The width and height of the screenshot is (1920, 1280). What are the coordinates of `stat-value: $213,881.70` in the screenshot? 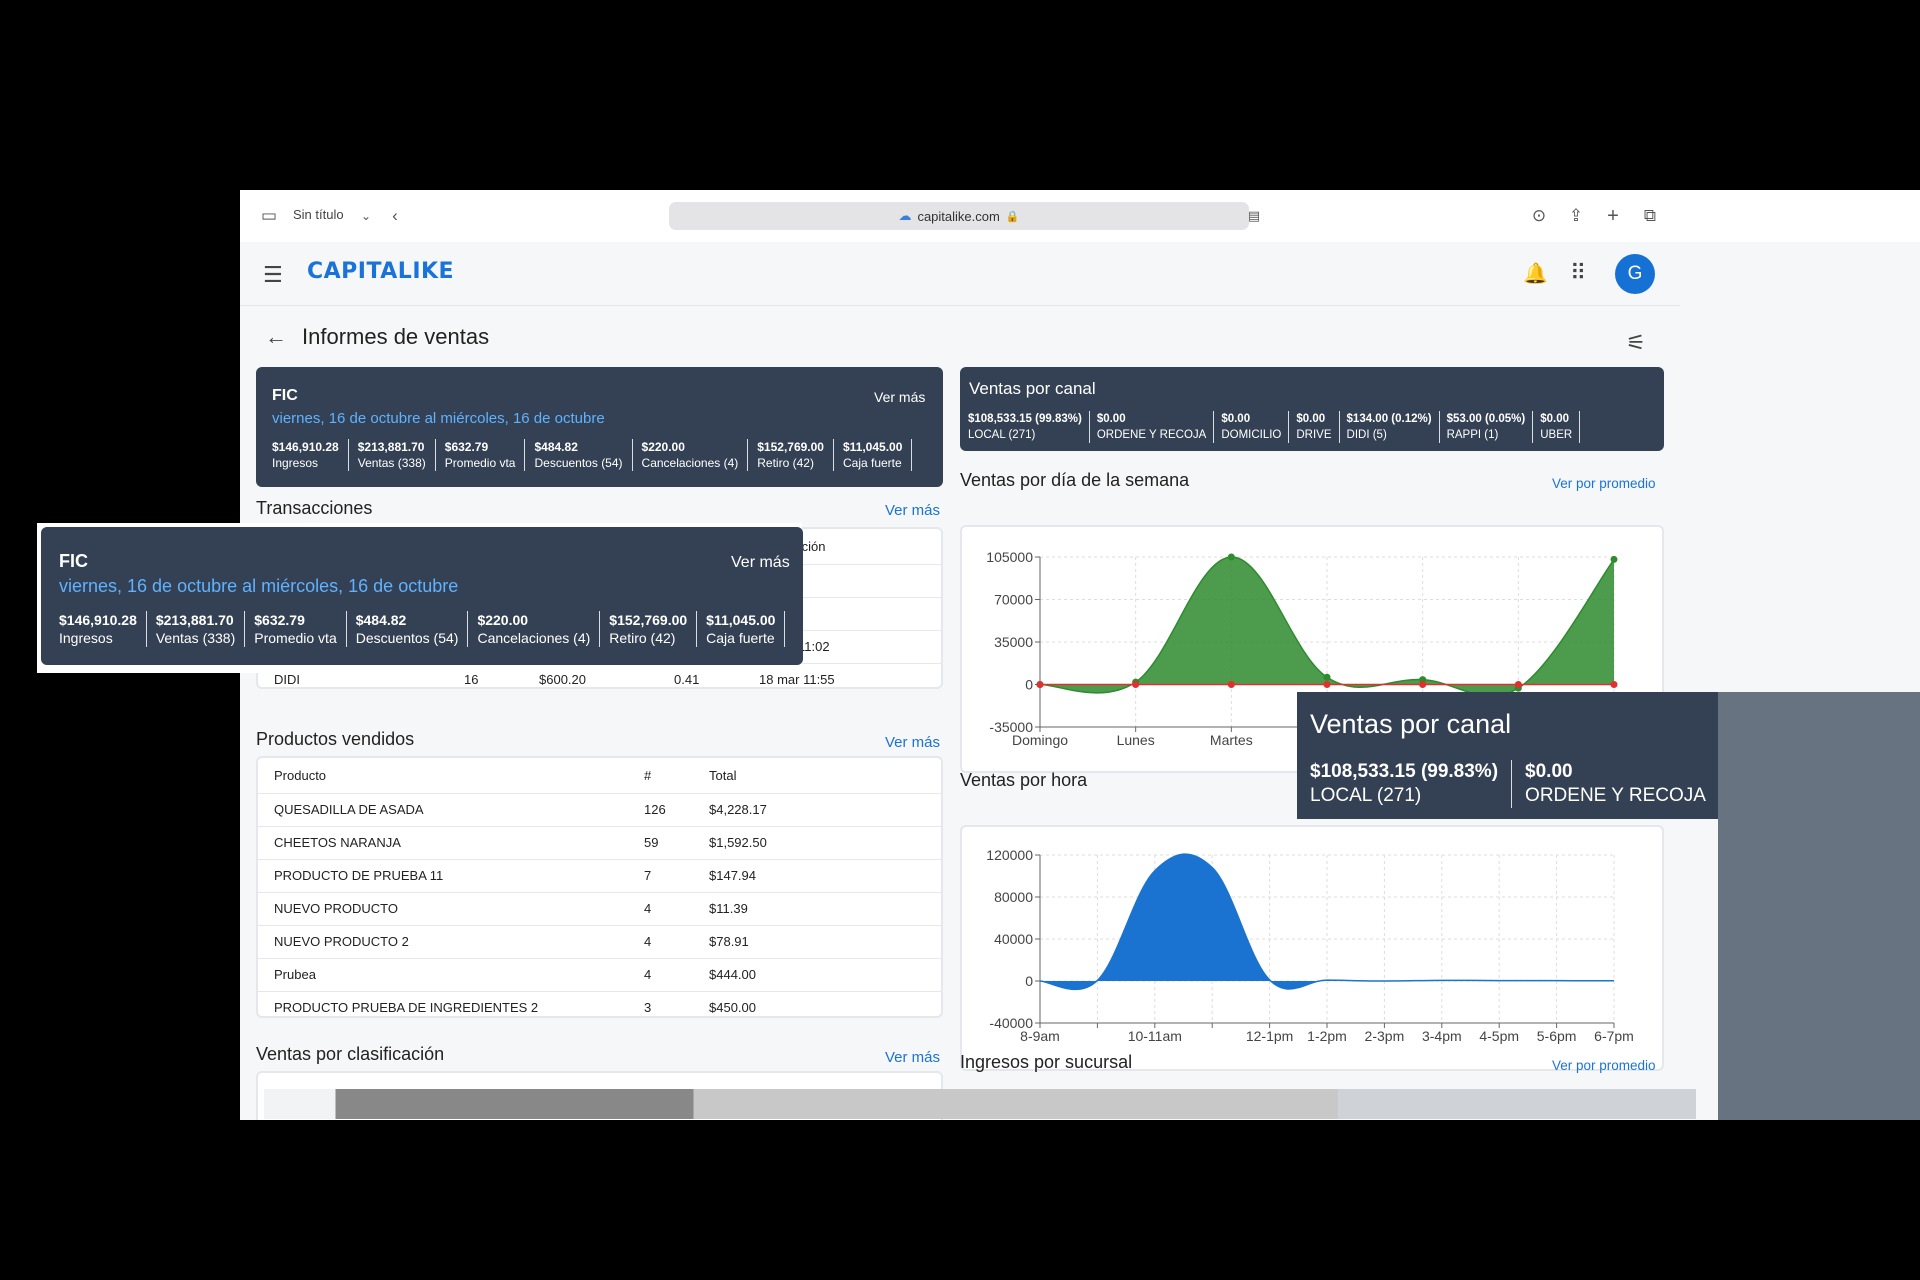 It's located at (194, 620).